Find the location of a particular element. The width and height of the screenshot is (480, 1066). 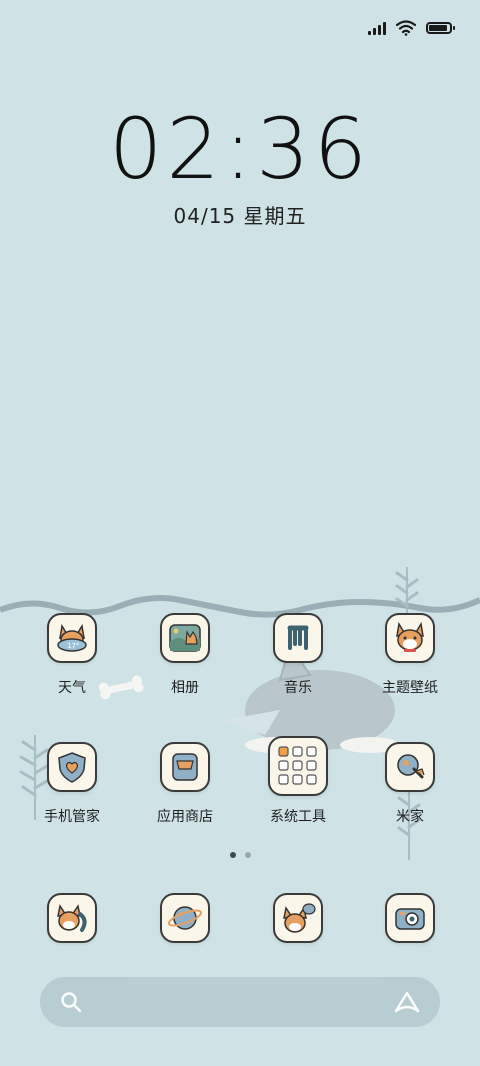

status-bar is located at coordinates (411, 28).